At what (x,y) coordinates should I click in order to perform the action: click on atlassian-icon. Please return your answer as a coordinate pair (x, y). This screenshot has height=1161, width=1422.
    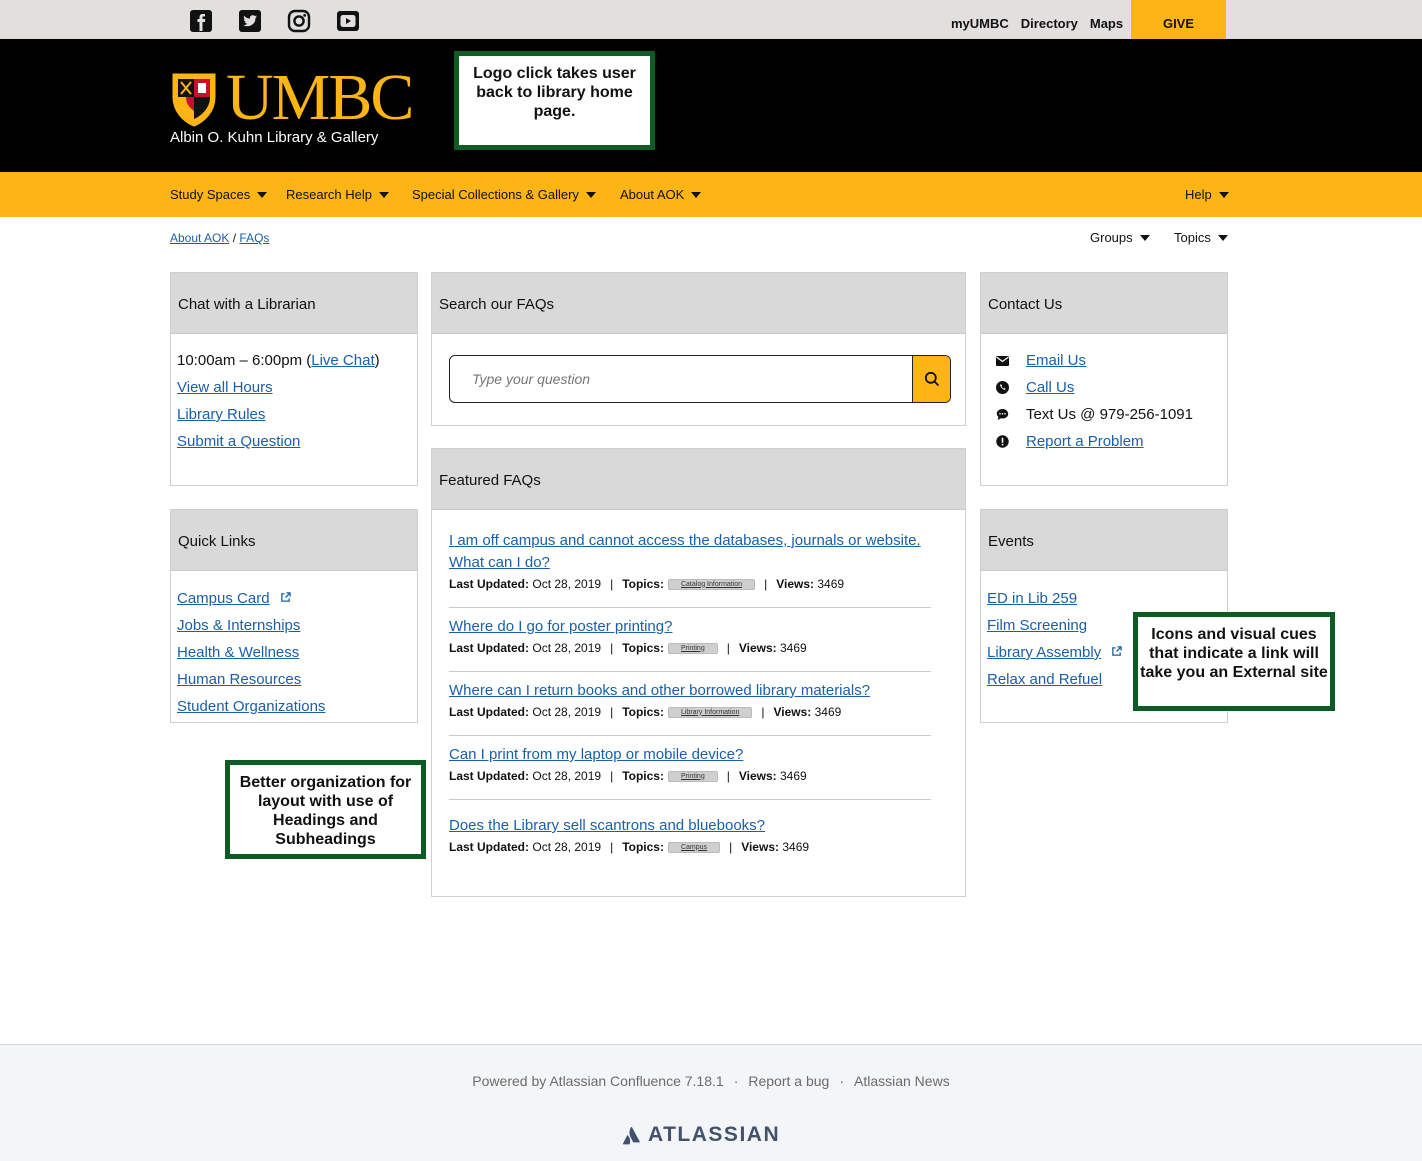
    Looking at the image, I should click on (631, 1136).